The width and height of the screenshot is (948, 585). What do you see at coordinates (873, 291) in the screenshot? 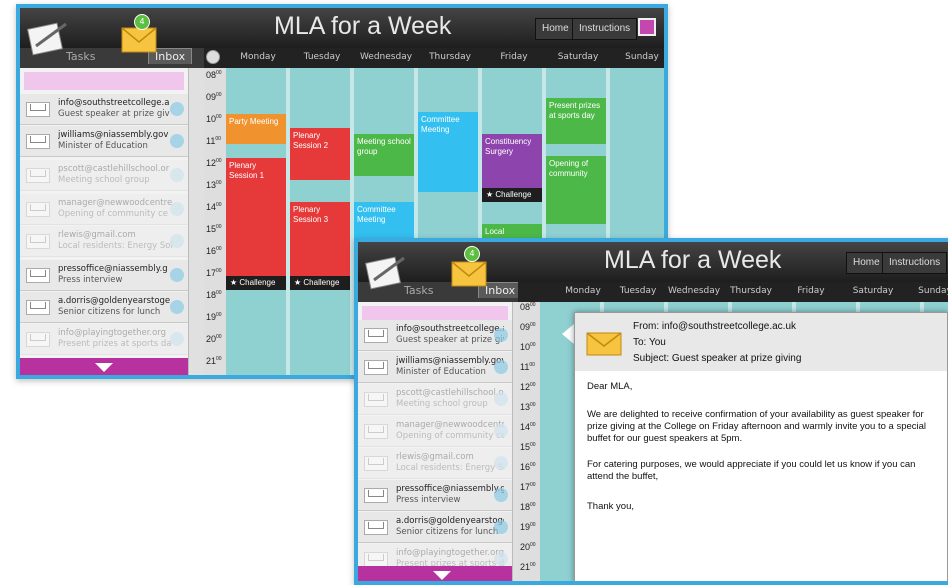
I see `day-saturday: Saturday` at bounding box center [873, 291].